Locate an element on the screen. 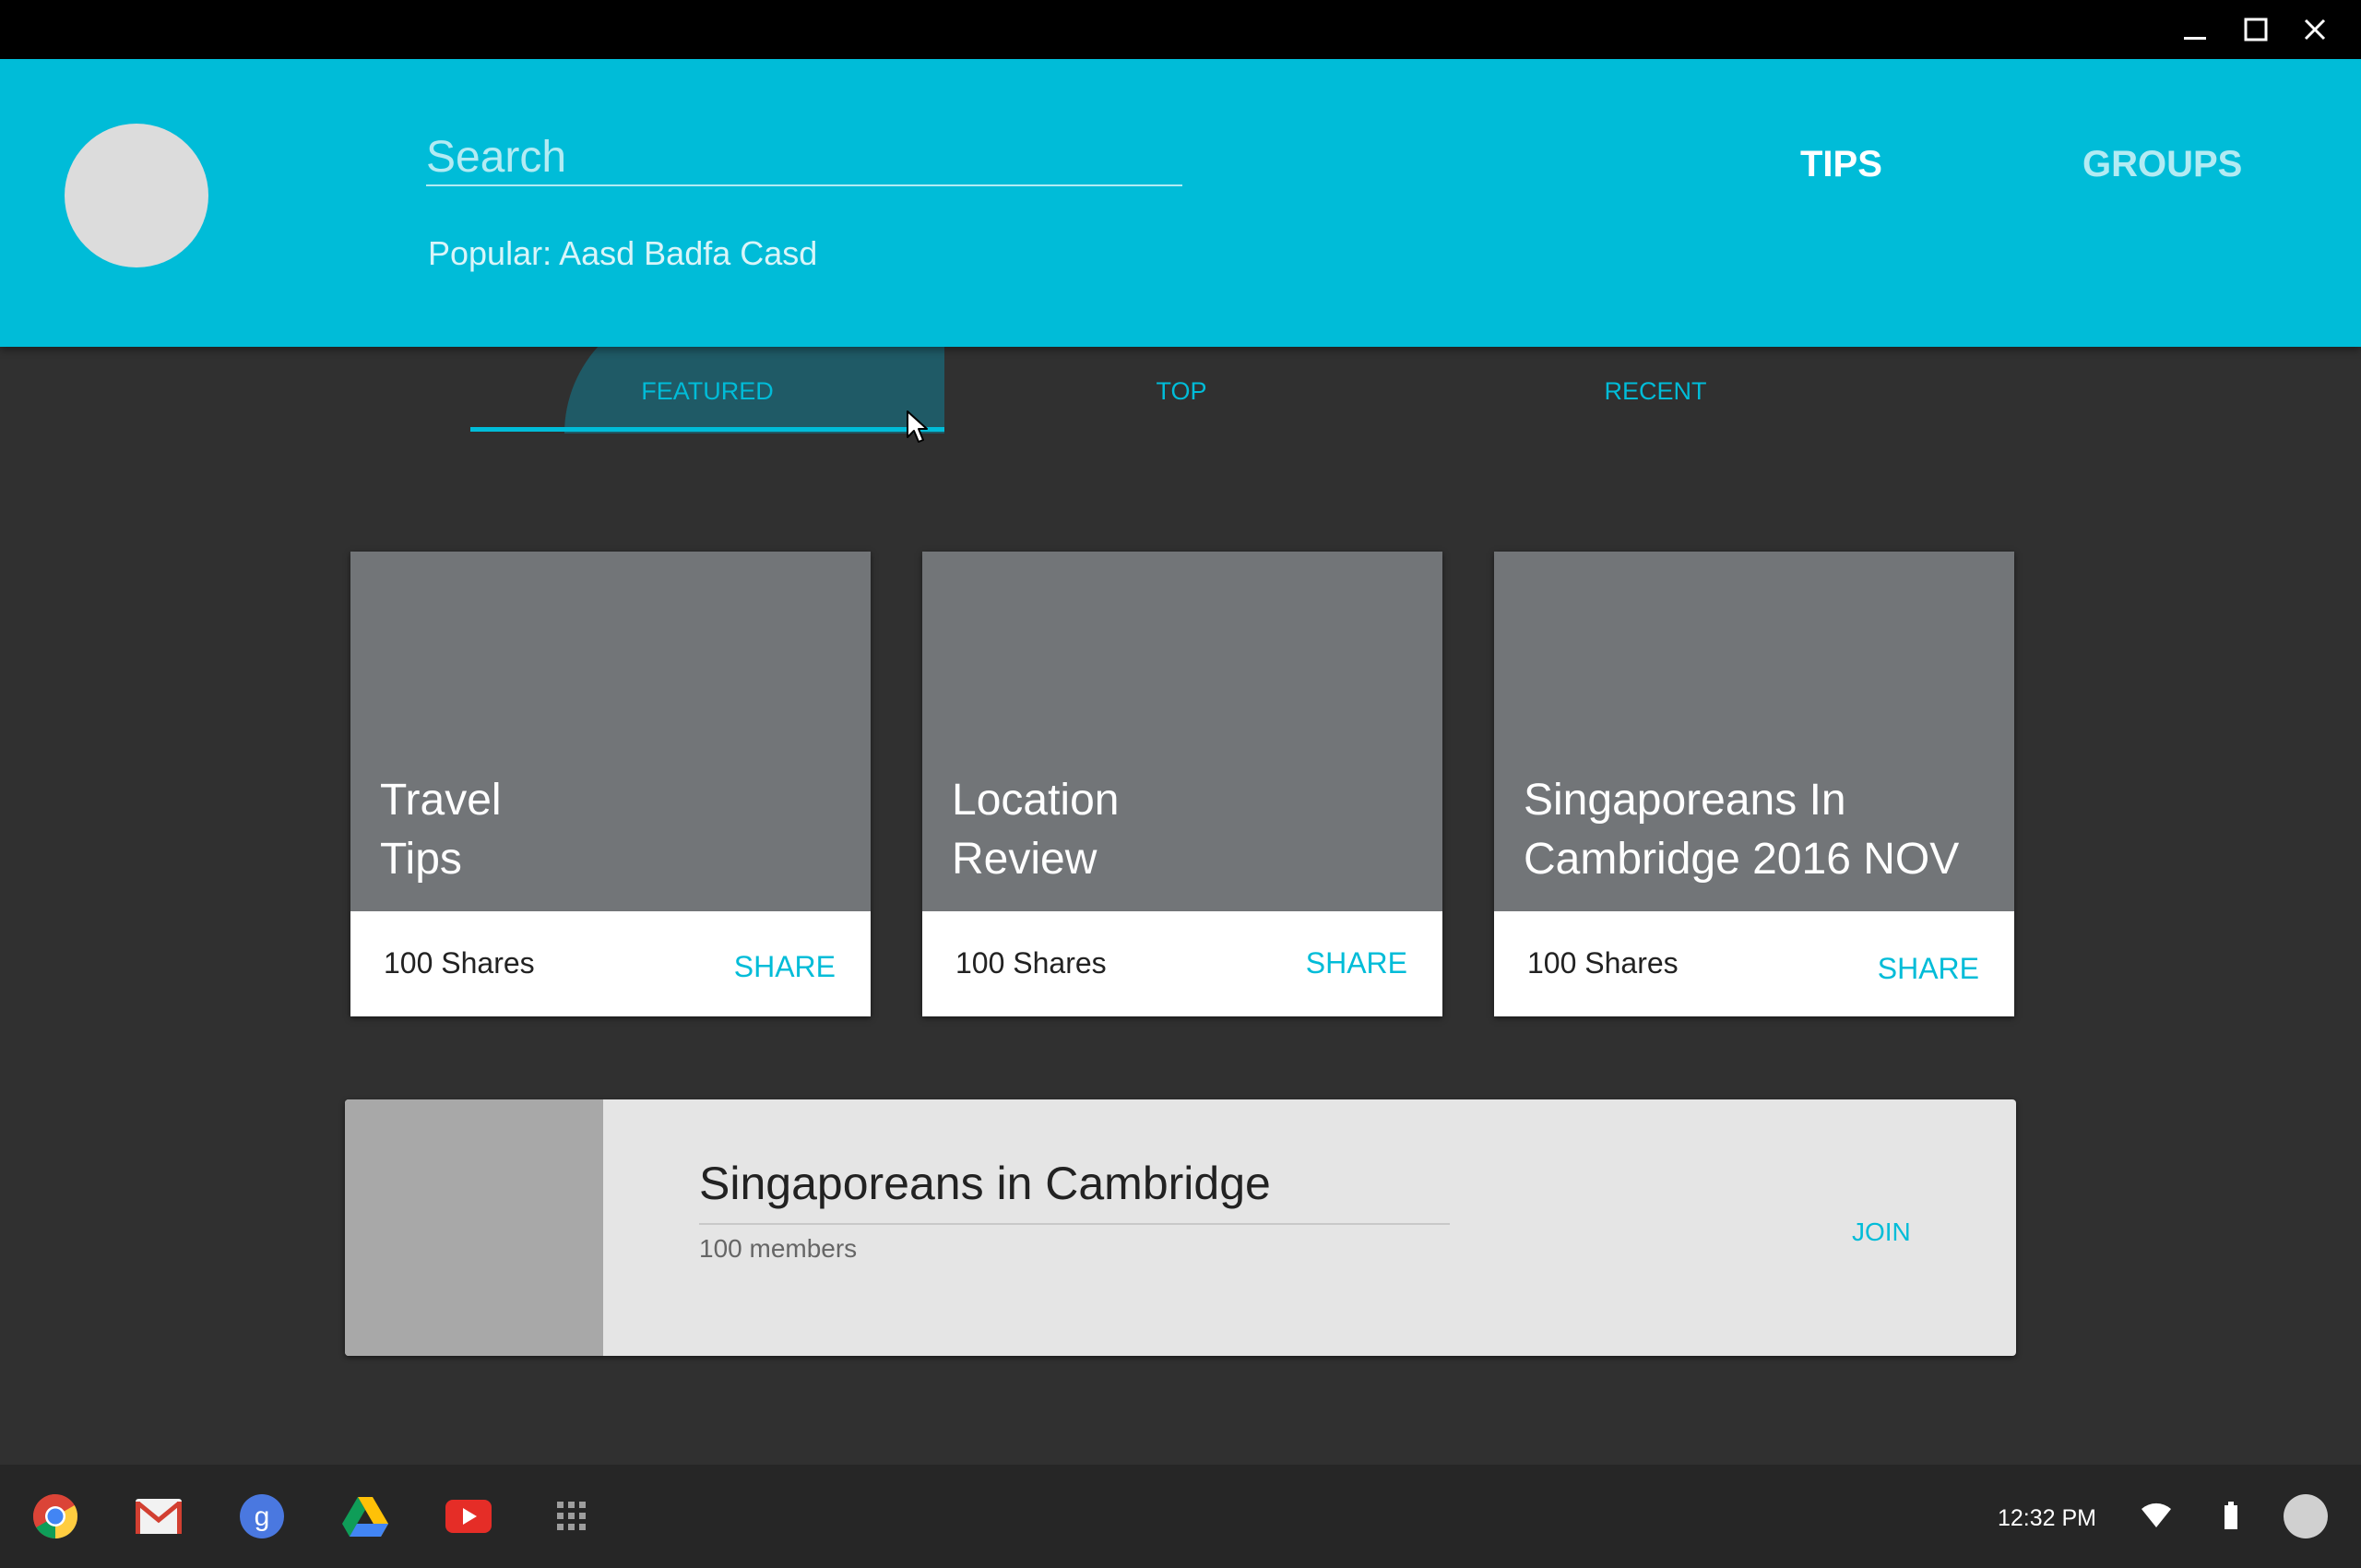 This screenshot has height=1568, width=2361. card-image: Location Review is located at coordinates (1182, 731).